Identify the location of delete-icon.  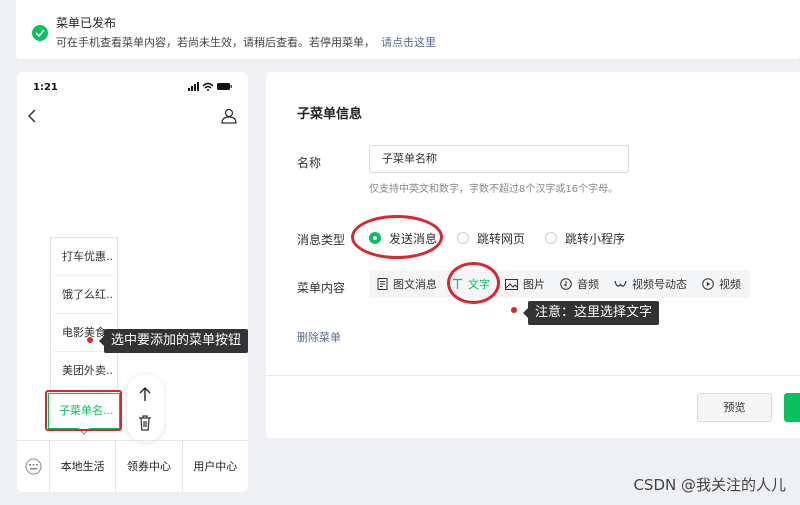
(145, 423).